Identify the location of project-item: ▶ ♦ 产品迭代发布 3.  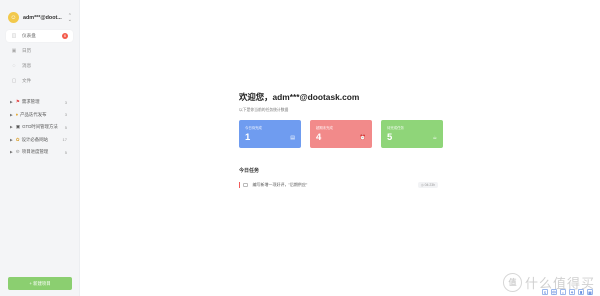
(39, 115).